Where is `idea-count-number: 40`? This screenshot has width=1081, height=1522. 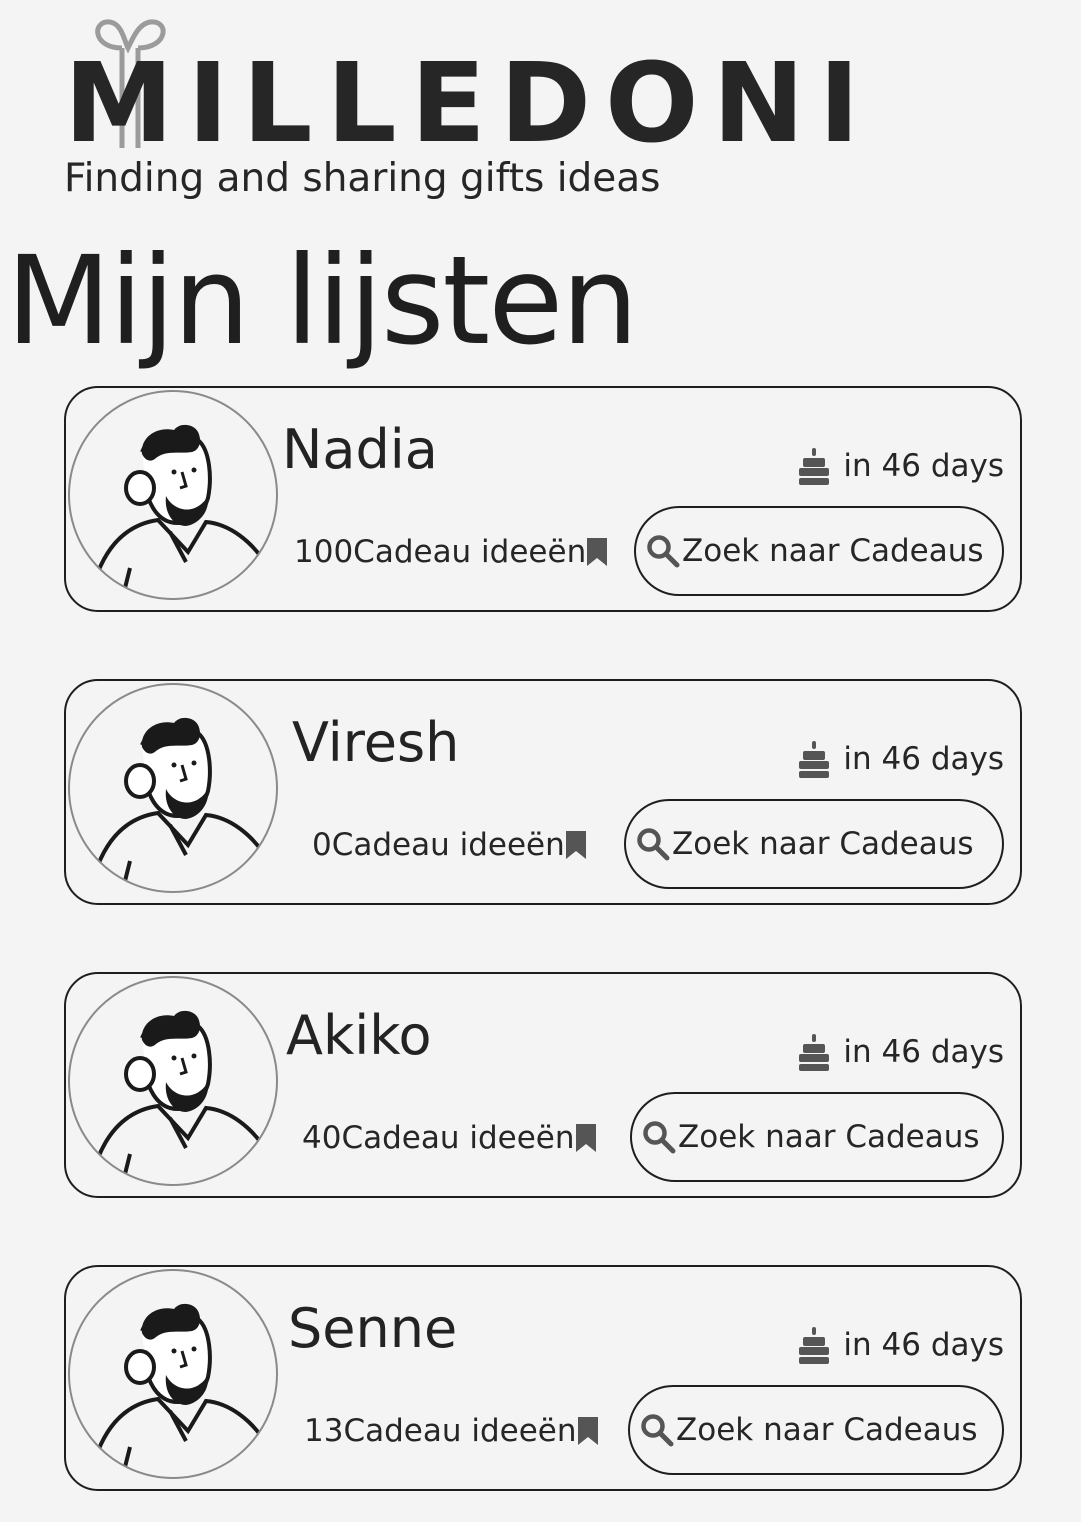
idea-count-number: 40 is located at coordinates (322, 1138).